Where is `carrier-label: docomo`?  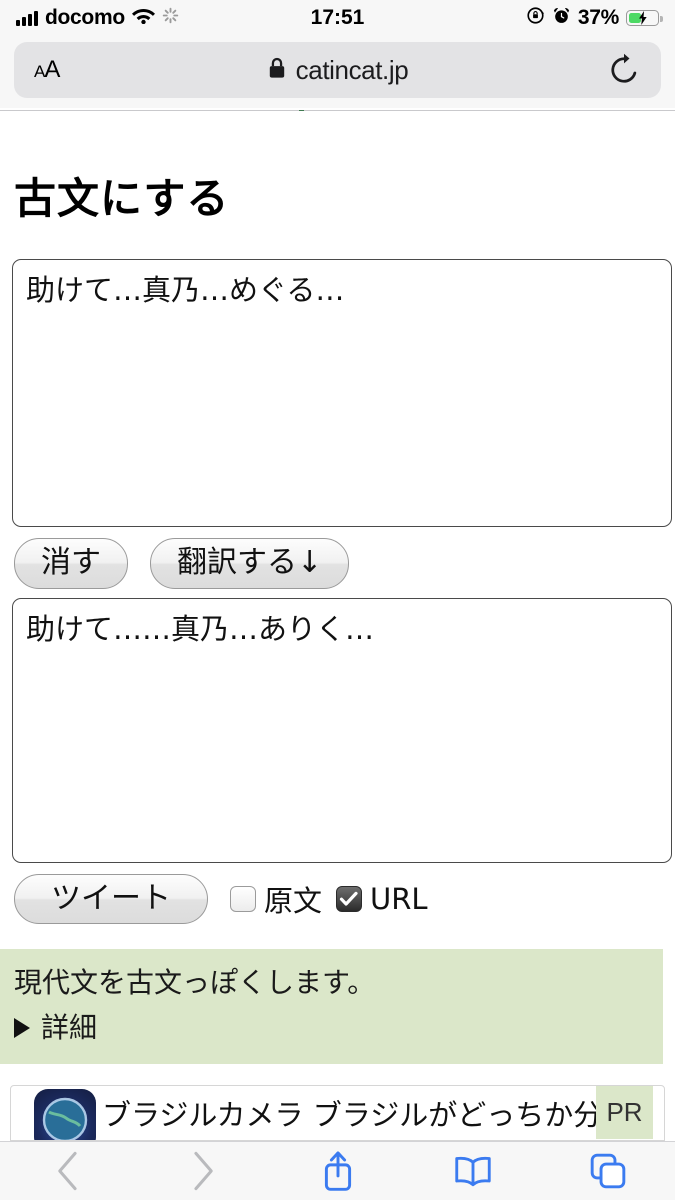 carrier-label: docomo is located at coordinates (85, 17).